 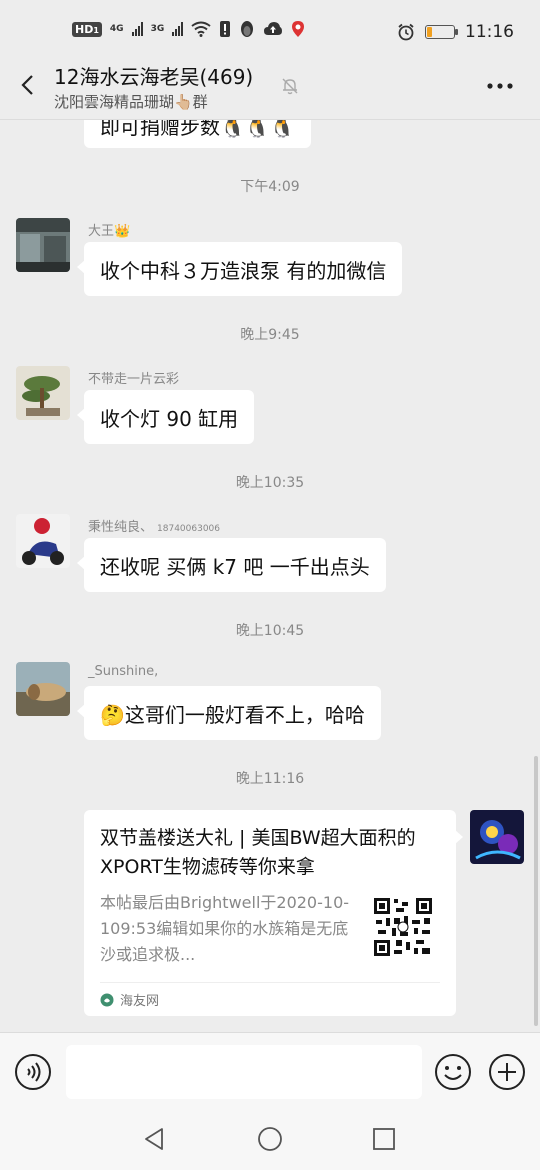 What do you see at coordinates (298, 29) in the screenshot?
I see `location-icon` at bounding box center [298, 29].